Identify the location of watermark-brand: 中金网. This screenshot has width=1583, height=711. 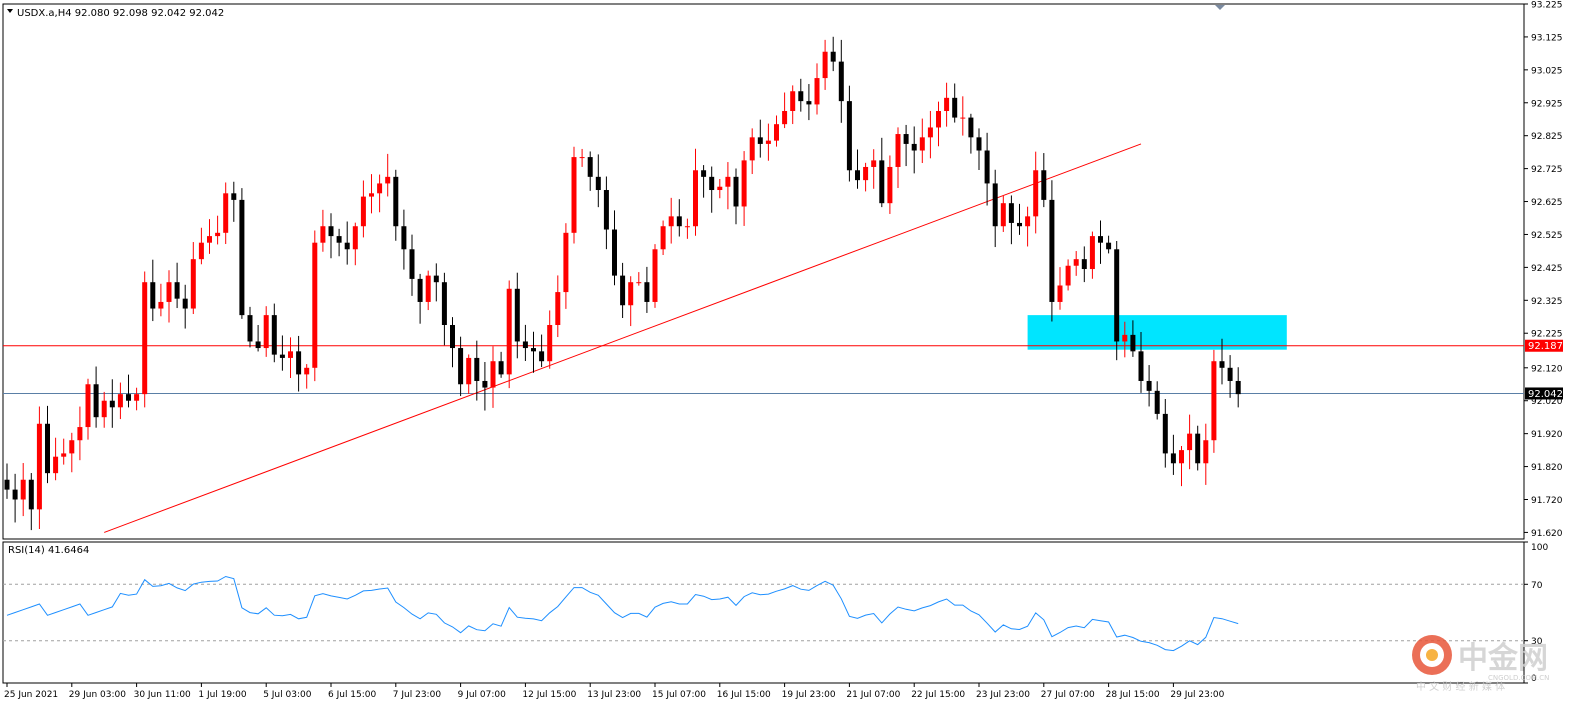
(1503, 658).